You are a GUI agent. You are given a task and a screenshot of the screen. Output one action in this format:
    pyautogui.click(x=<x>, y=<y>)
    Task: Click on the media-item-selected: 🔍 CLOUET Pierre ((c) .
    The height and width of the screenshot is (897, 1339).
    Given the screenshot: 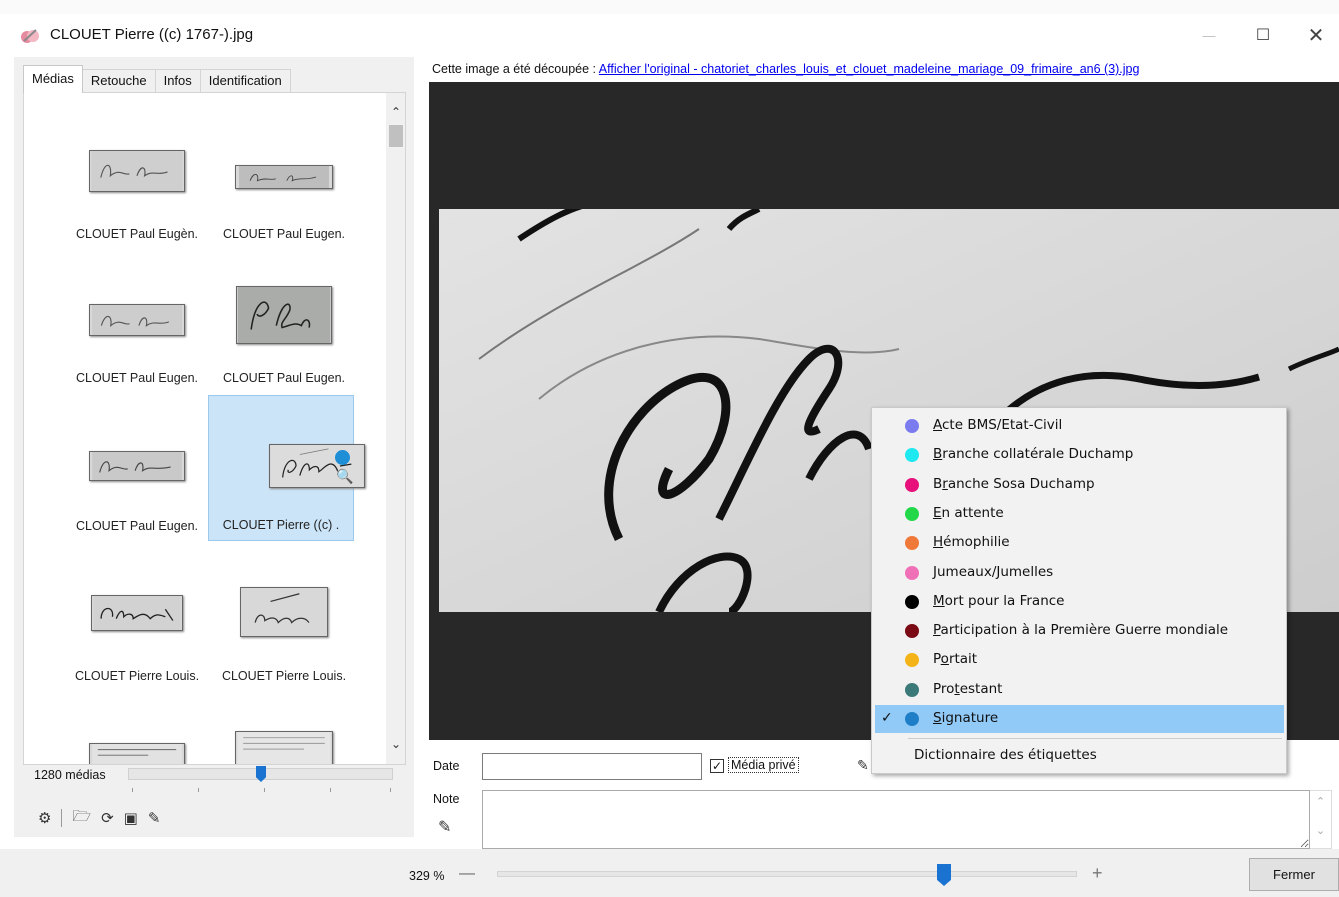 What is the action you would take?
    pyautogui.click(x=286, y=468)
    